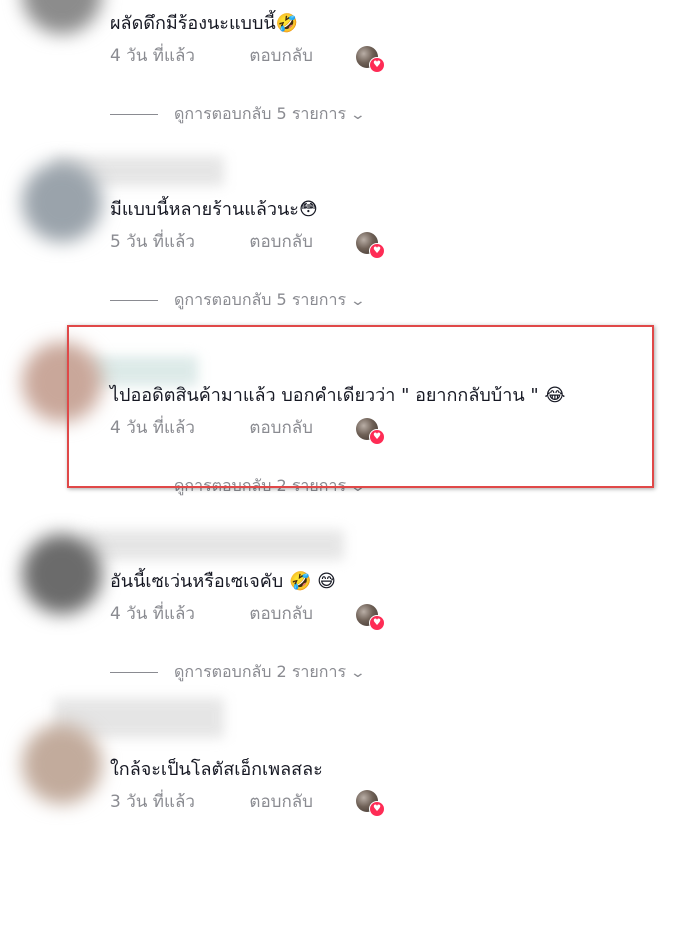  Describe the element at coordinates (223, 581) in the screenshot. I see `comment-text: อันนี้เซเว่นหรือเซเจคับ 🤣 😅` at that location.